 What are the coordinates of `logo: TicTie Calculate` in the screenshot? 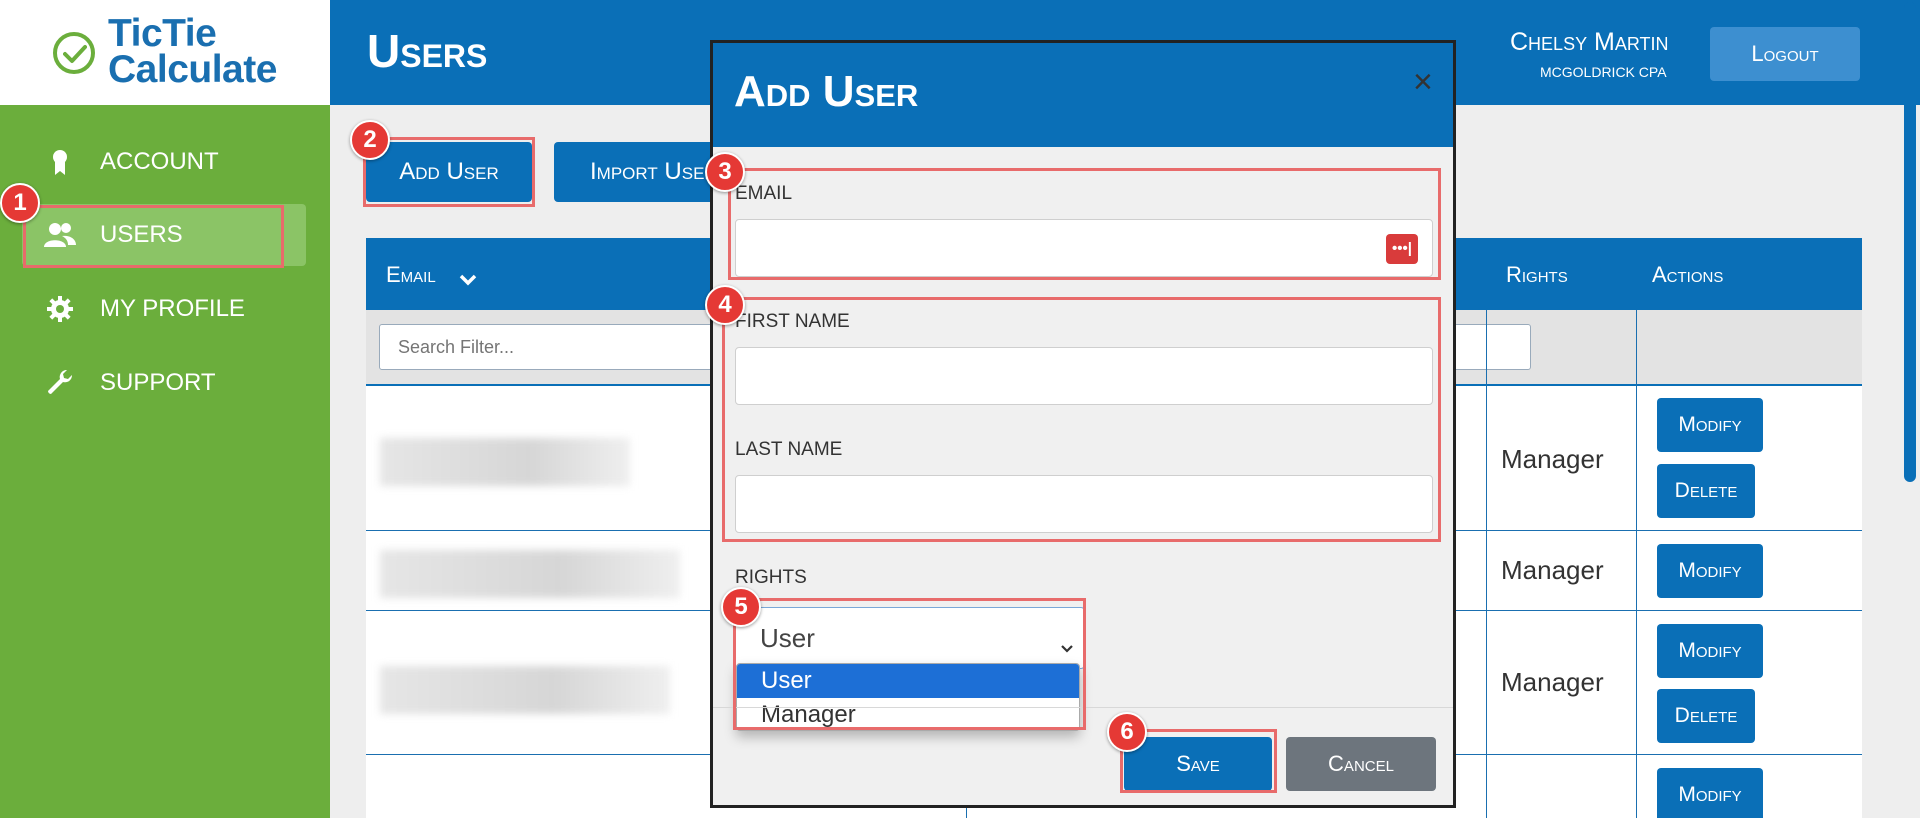 It's located at (165, 52).